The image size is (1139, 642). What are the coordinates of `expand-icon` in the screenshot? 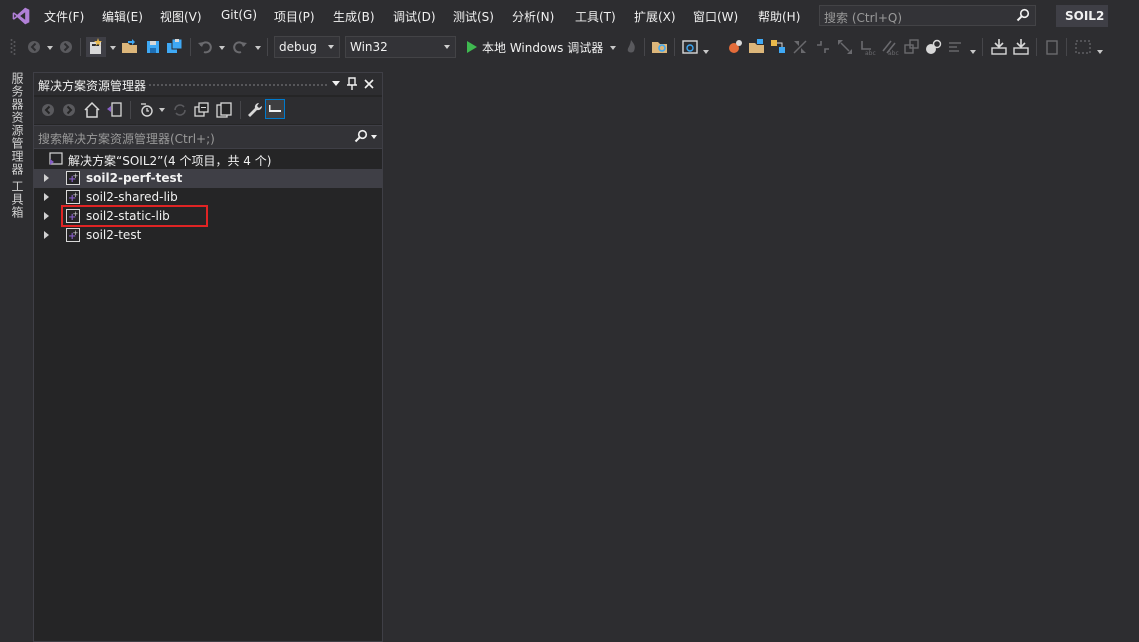 It's located at (845, 47).